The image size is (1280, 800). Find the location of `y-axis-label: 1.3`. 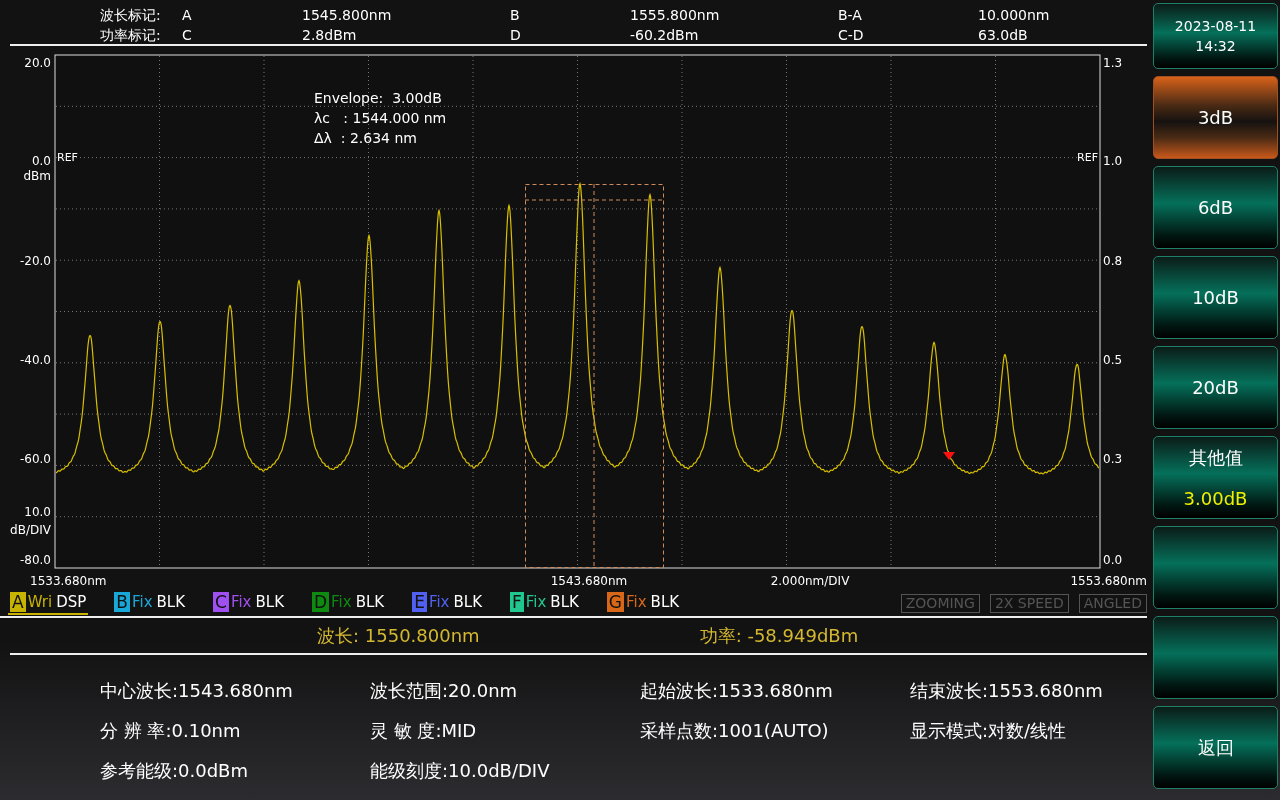

y-axis-label: 1.3 is located at coordinates (1113, 62).